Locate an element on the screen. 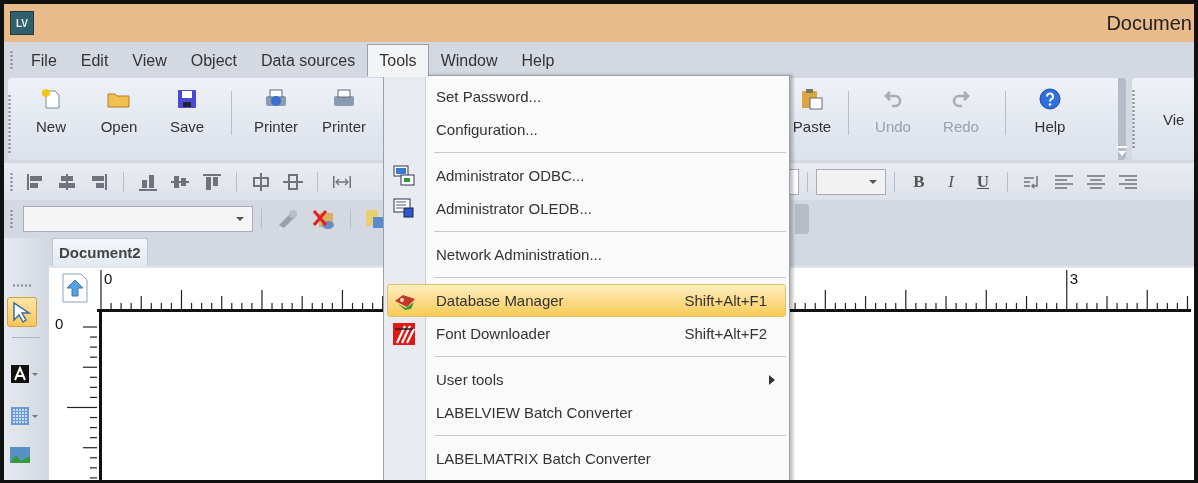  app-logo: LV is located at coordinates (22, 23).